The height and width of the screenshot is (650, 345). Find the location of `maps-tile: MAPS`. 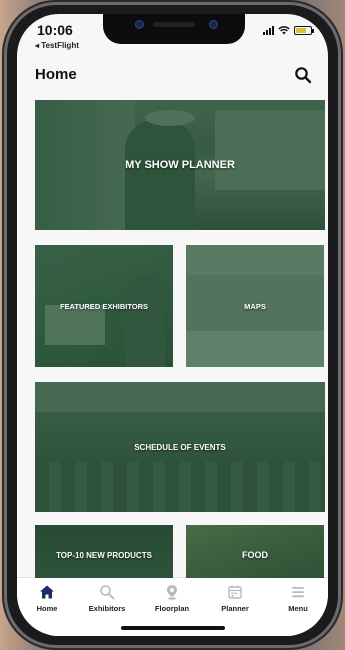

maps-tile: MAPS is located at coordinates (255, 306).